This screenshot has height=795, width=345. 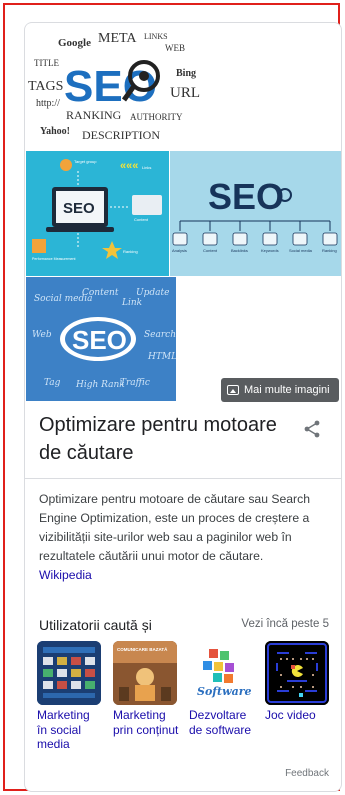 I want to click on word-http: http://, so click(x=48, y=103).